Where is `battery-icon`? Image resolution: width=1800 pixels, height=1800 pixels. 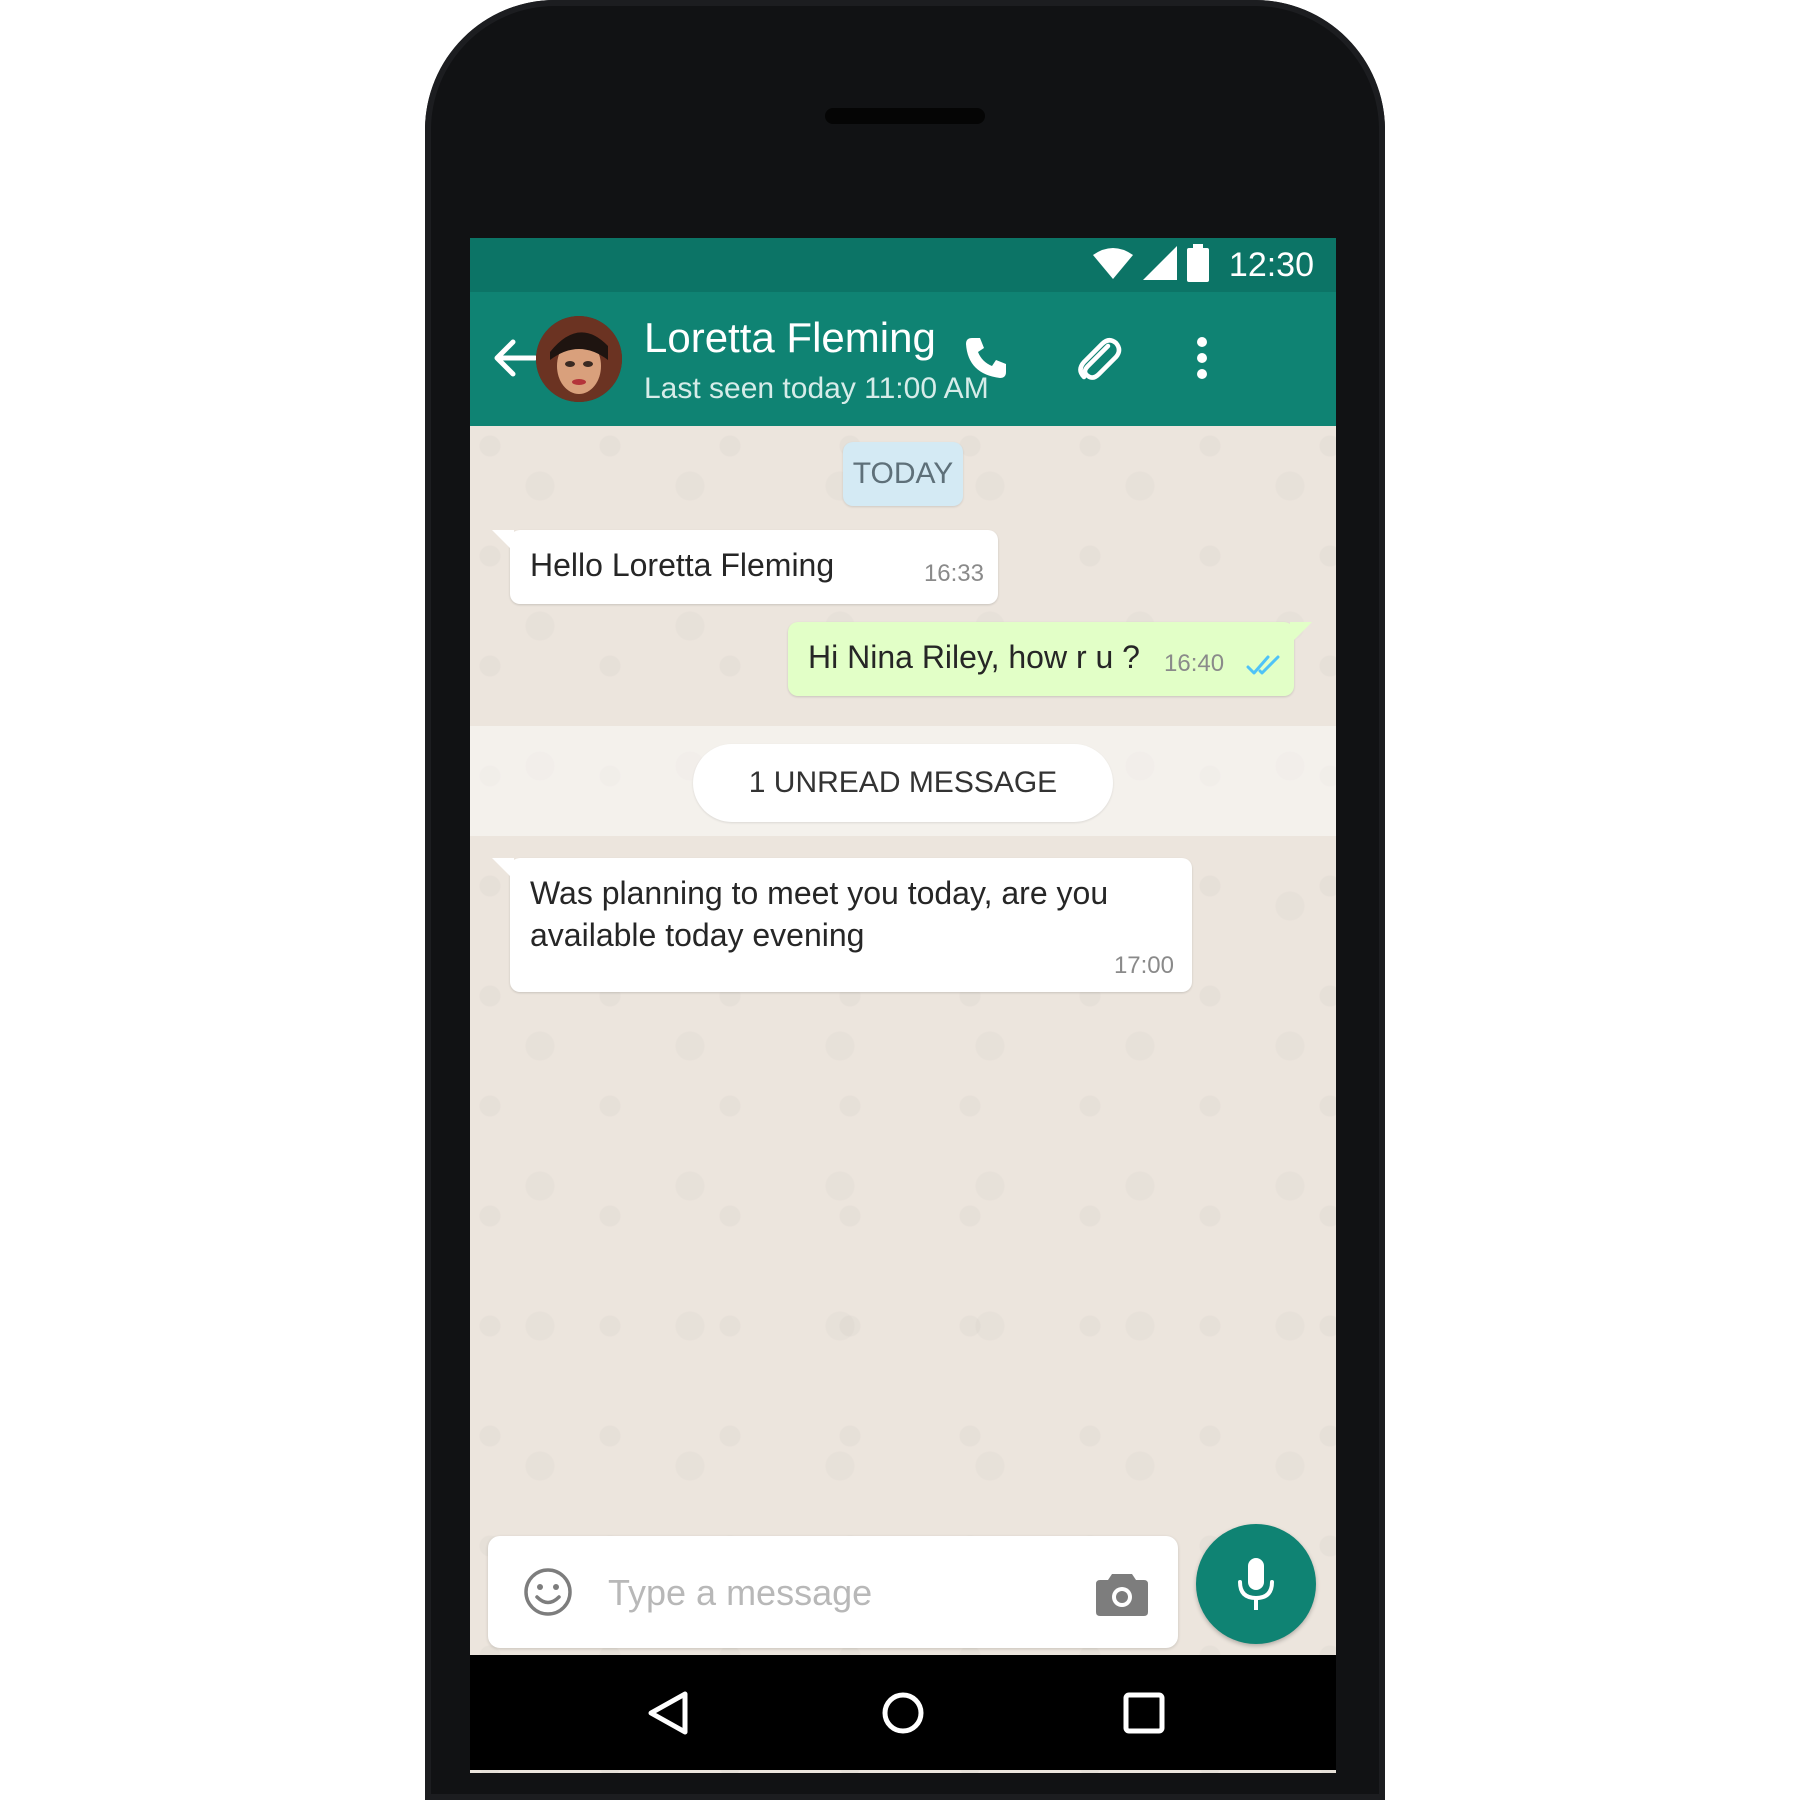 battery-icon is located at coordinates (1197, 265).